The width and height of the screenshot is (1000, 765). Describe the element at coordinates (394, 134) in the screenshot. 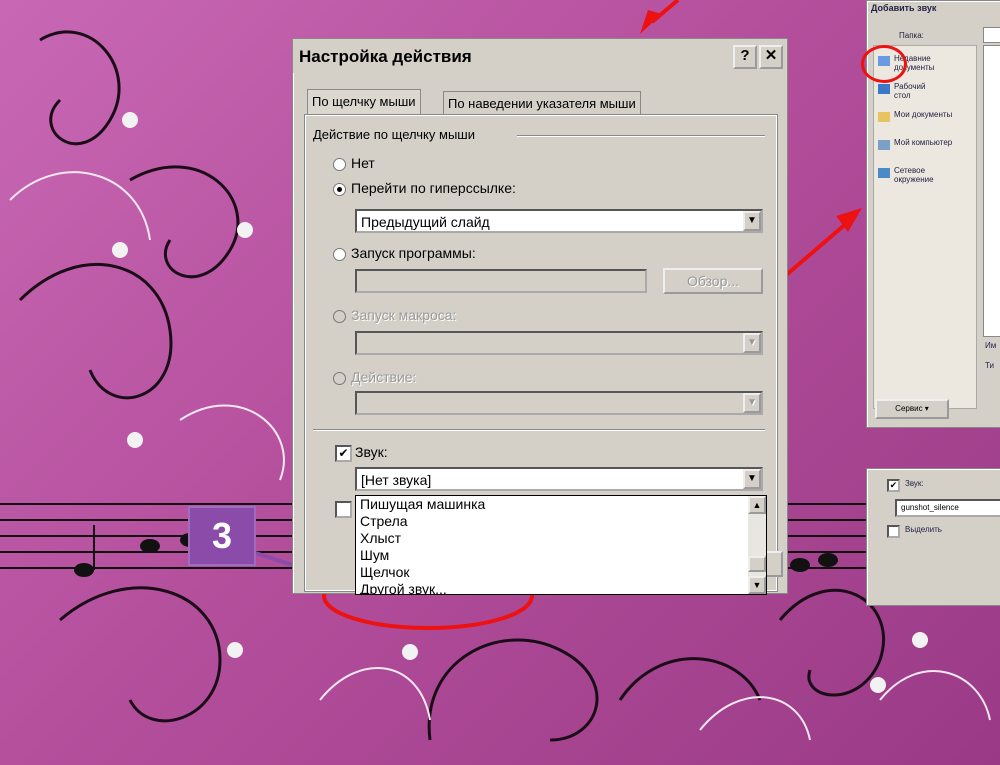

I see `group-label: Действие по щелчку мыши` at that location.